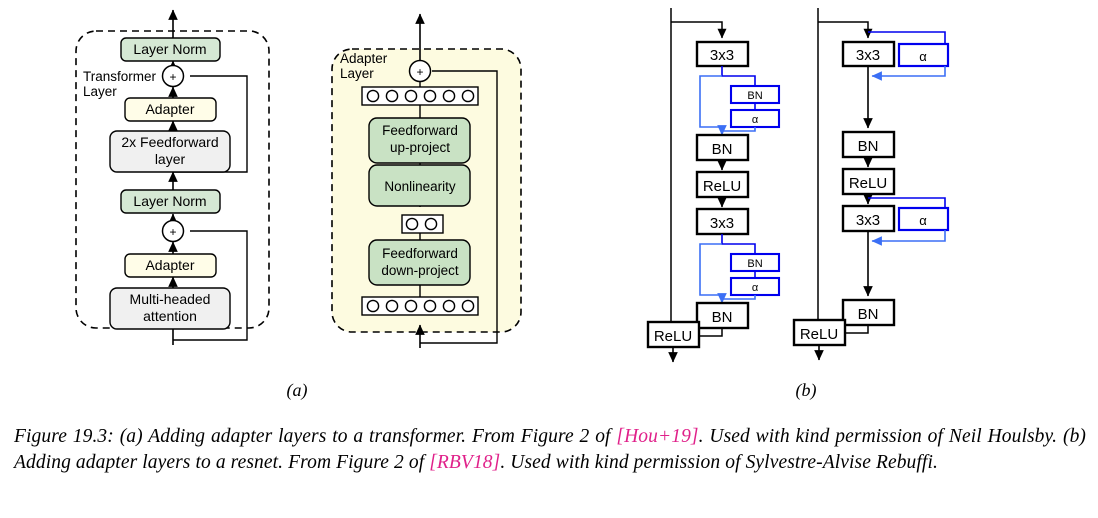 This screenshot has height=518, width=1098. What do you see at coordinates (420, 130) in the screenshot?
I see `block-ff-up-label-line1: Feedforward` at bounding box center [420, 130].